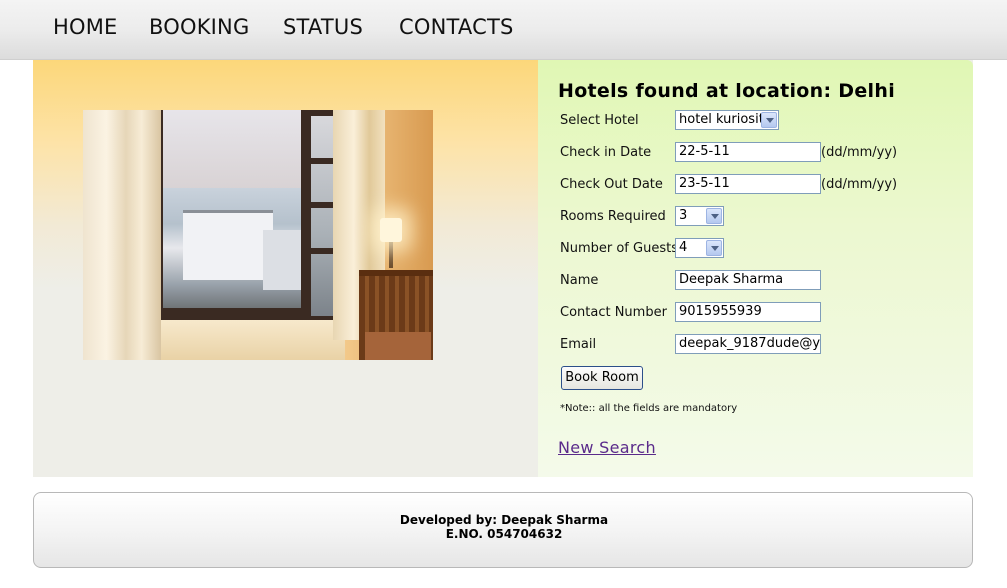 The height and width of the screenshot is (588, 1007). Describe the element at coordinates (578, 344) in the screenshot. I see `email-label: Email` at that location.